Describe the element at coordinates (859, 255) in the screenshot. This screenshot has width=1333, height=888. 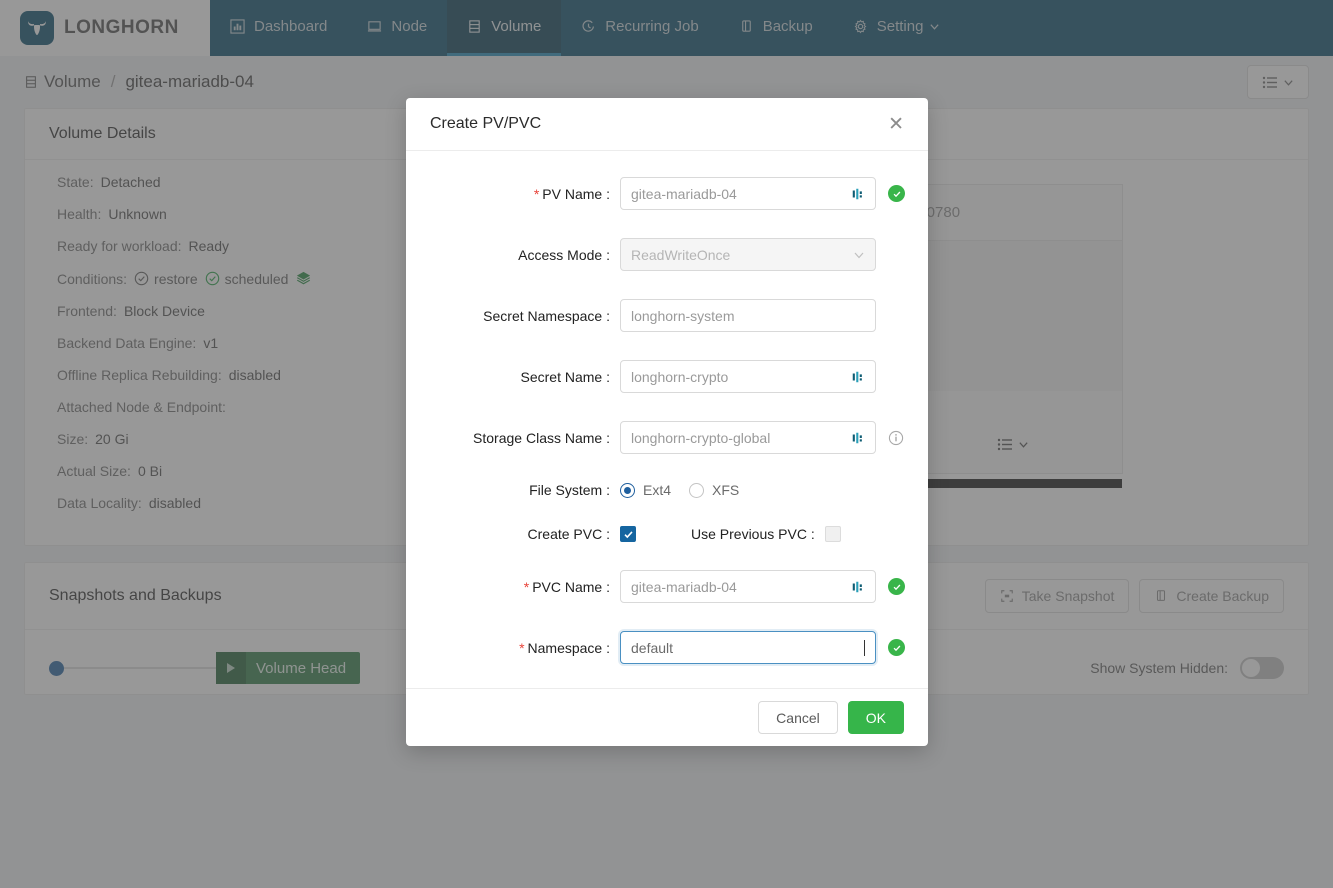
I see `chevron-down-icon` at that location.